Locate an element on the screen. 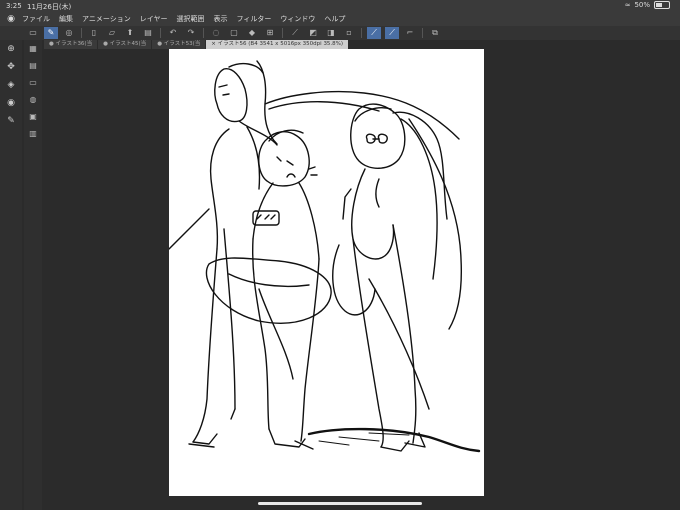  settings-icon: ◎ is located at coordinates (69, 33).